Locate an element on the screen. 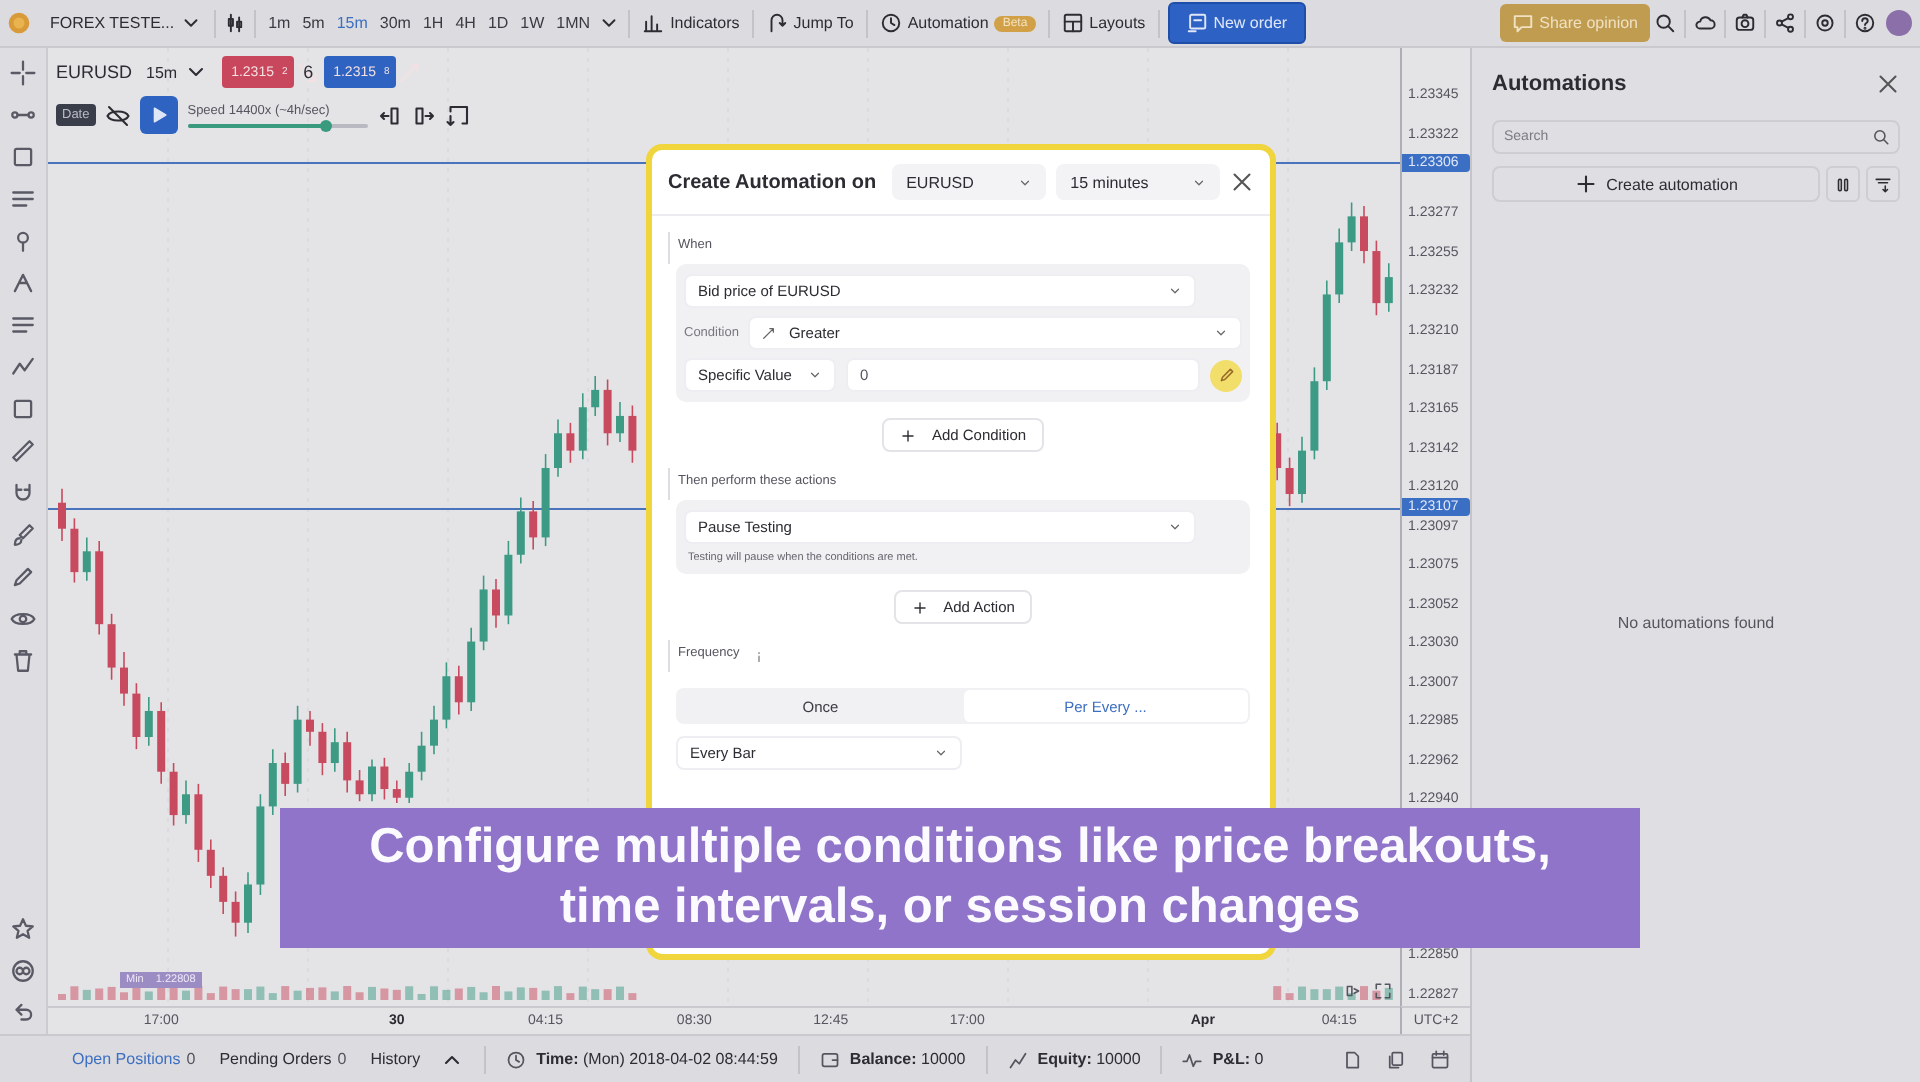  trend-down-icon is located at coordinates (307, 72).